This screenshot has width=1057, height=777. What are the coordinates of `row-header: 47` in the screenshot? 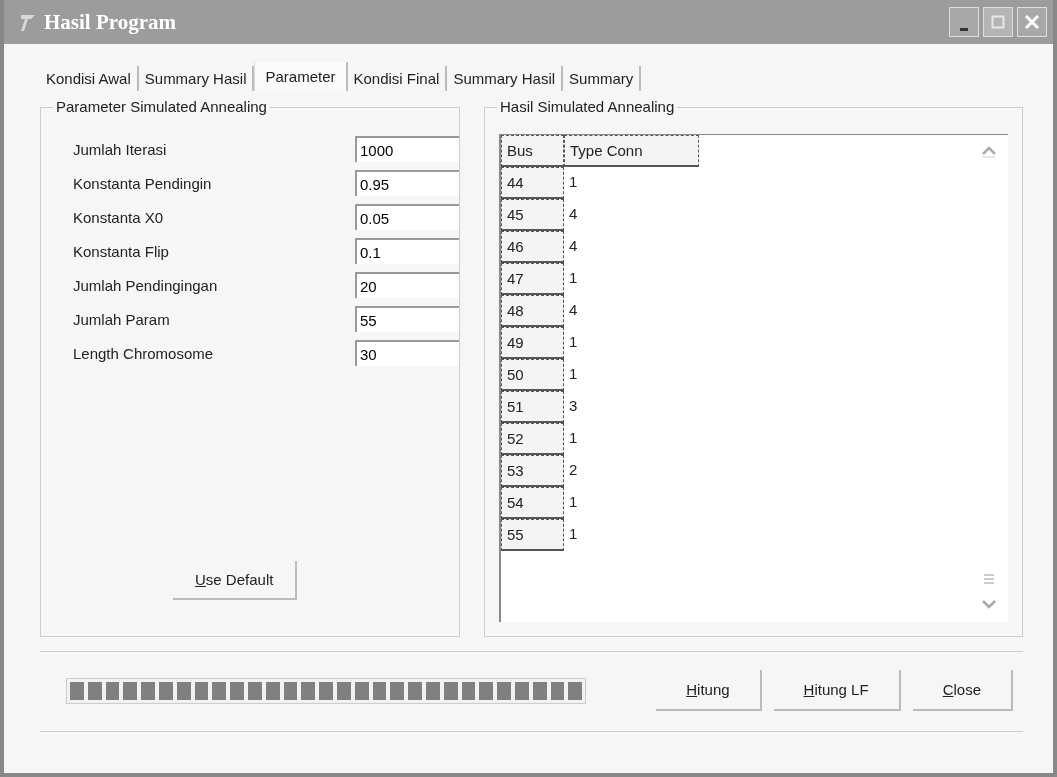 It's located at (532, 279).